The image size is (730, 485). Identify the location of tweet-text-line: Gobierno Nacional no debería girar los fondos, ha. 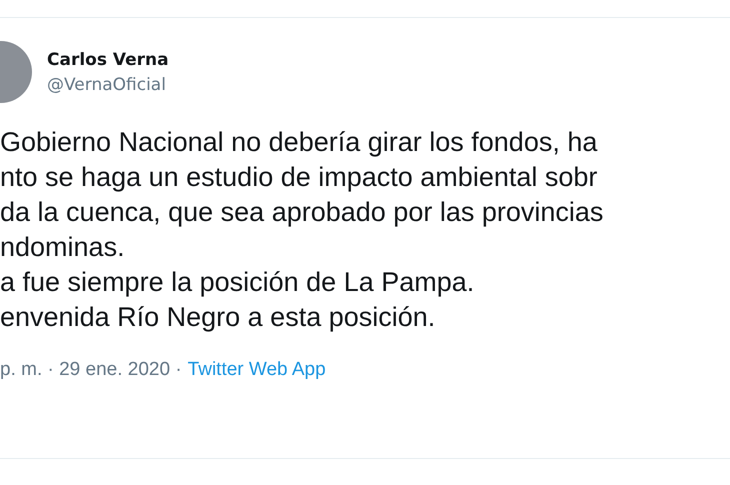
(299, 142).